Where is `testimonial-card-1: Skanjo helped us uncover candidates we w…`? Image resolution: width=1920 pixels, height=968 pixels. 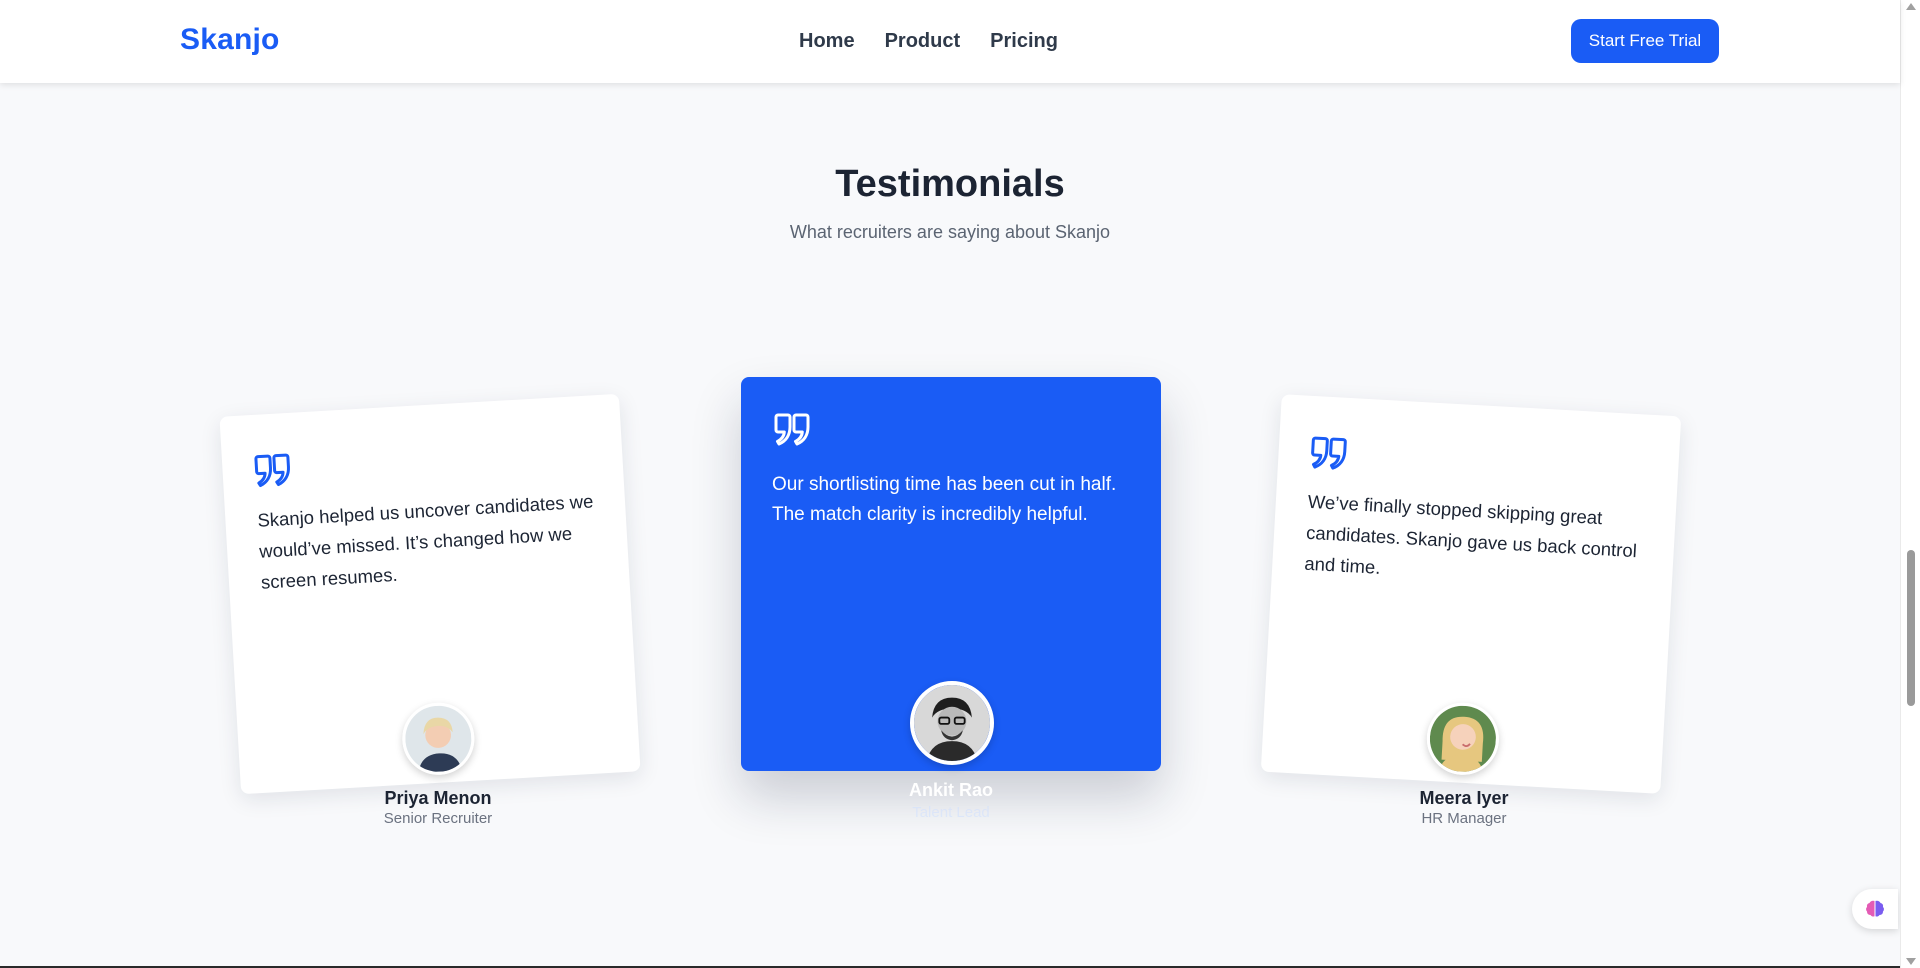 testimonial-card-1: Skanjo helped us uncover candidates we w… is located at coordinates (430, 594).